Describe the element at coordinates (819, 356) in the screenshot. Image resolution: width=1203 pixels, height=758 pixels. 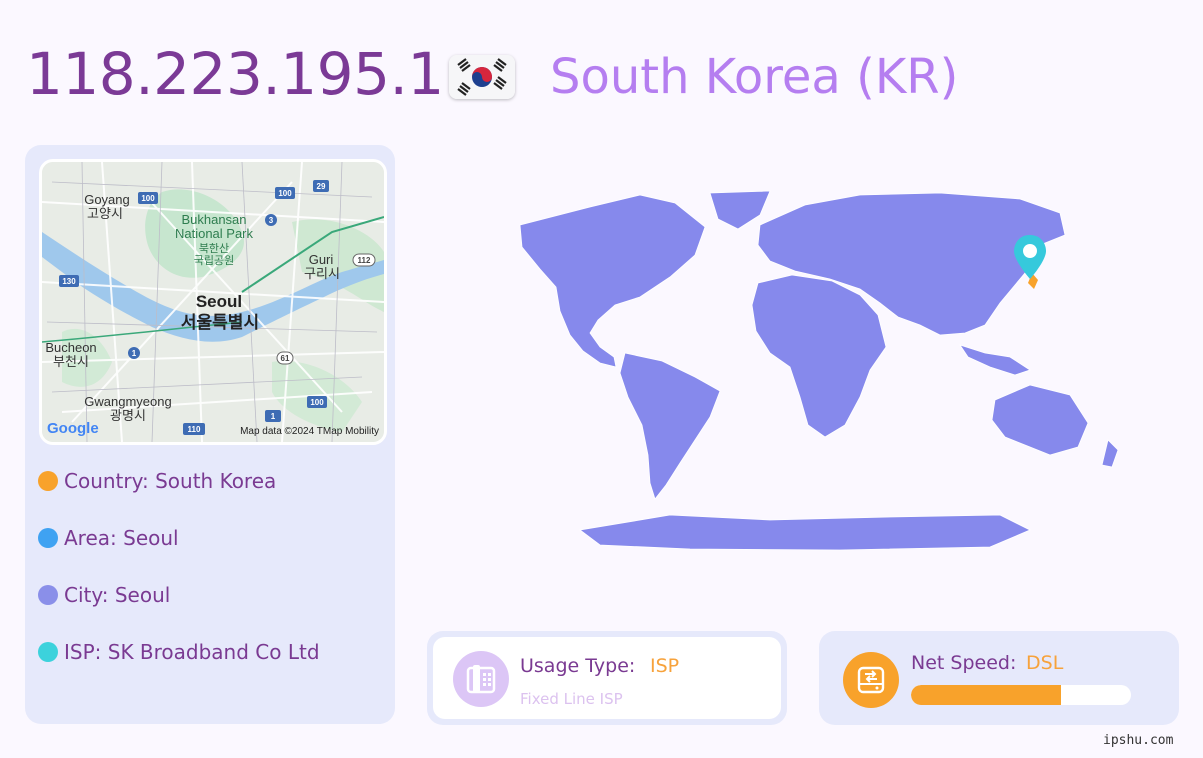
I see `land-africa` at that location.